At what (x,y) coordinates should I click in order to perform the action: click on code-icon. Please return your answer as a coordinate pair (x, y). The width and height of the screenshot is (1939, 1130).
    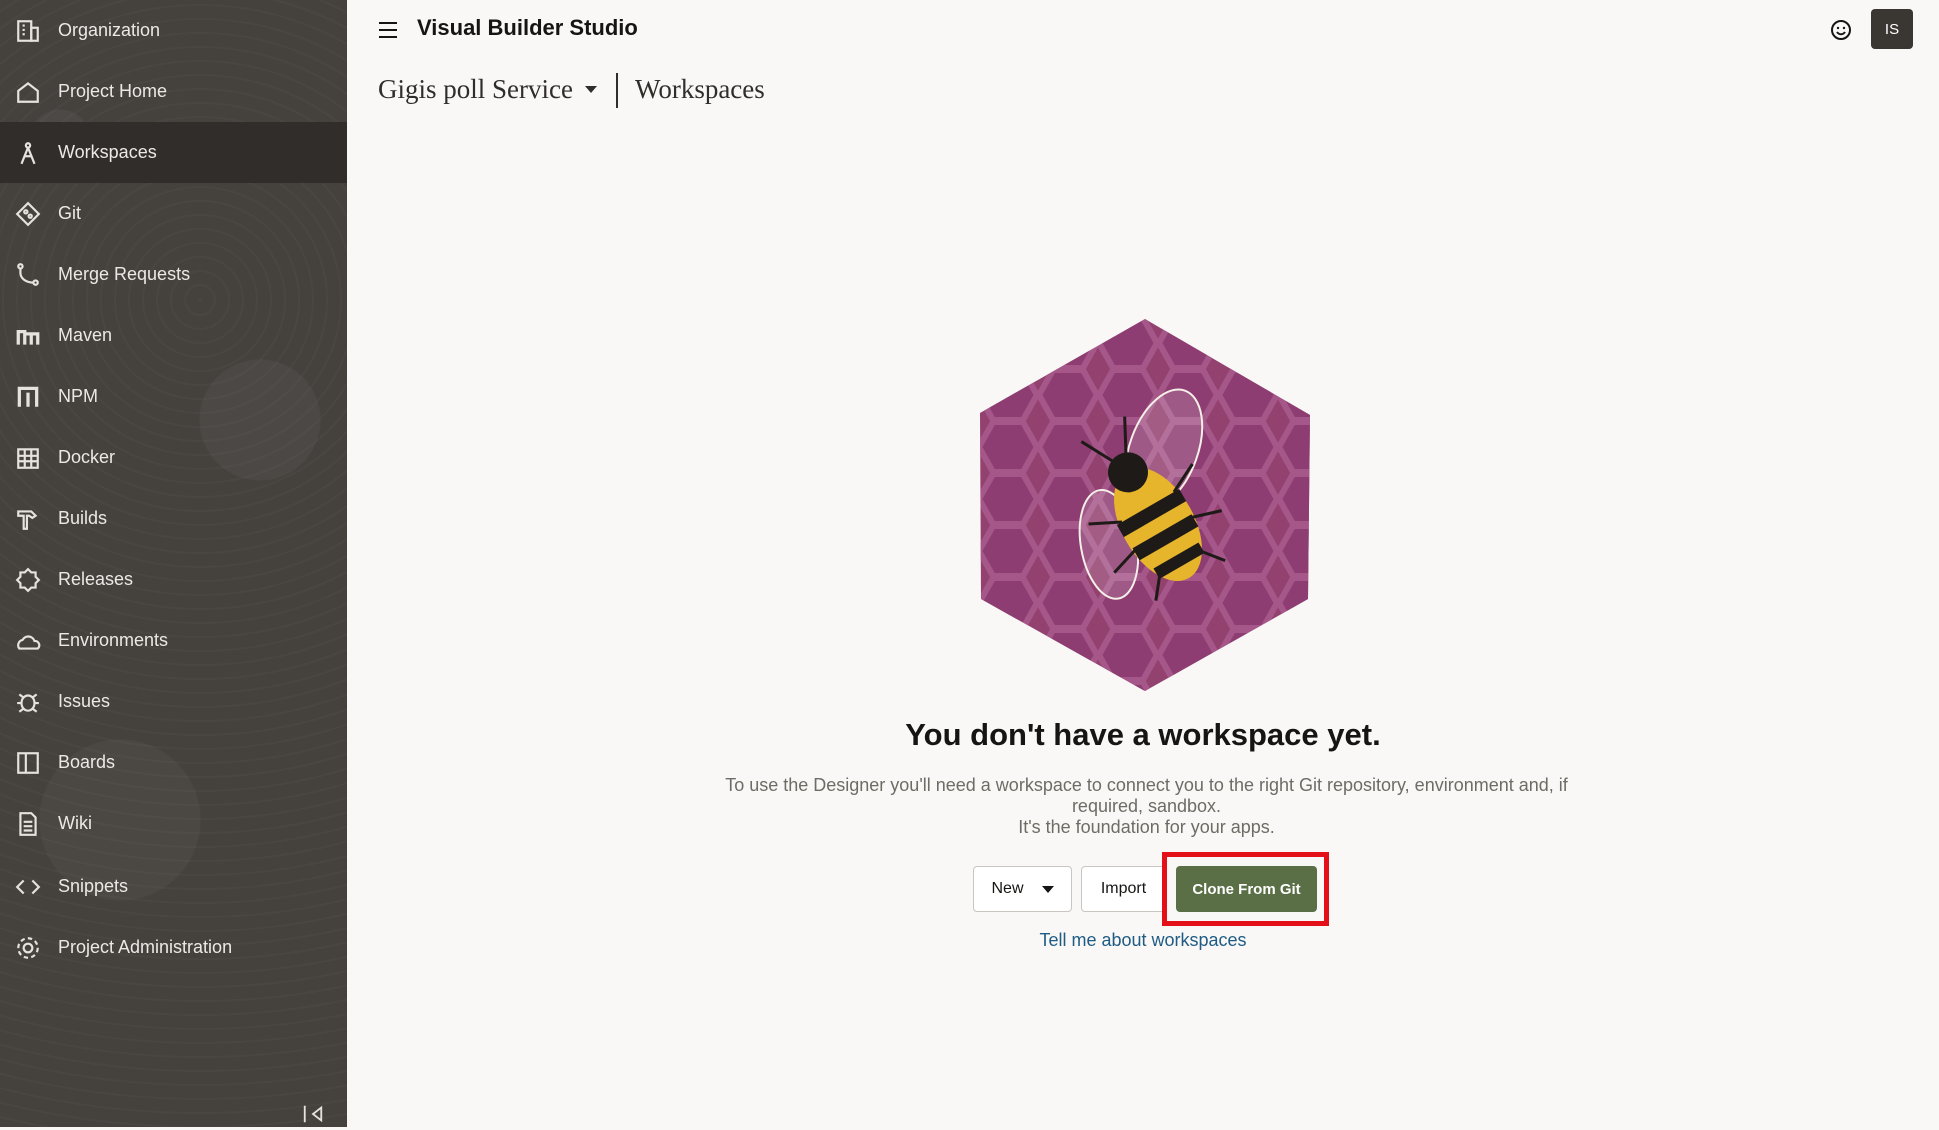
    Looking at the image, I should click on (28, 887).